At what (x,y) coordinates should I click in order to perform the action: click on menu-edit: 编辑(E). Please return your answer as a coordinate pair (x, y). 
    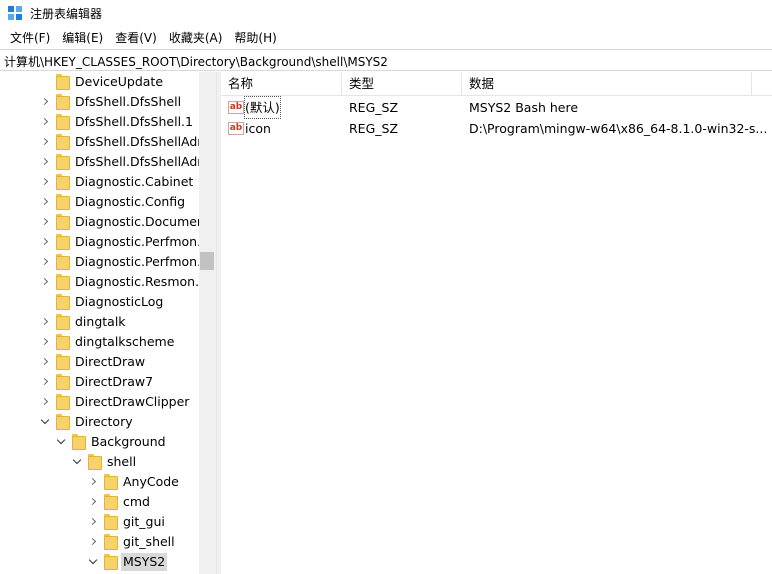
    Looking at the image, I should click on (82, 38).